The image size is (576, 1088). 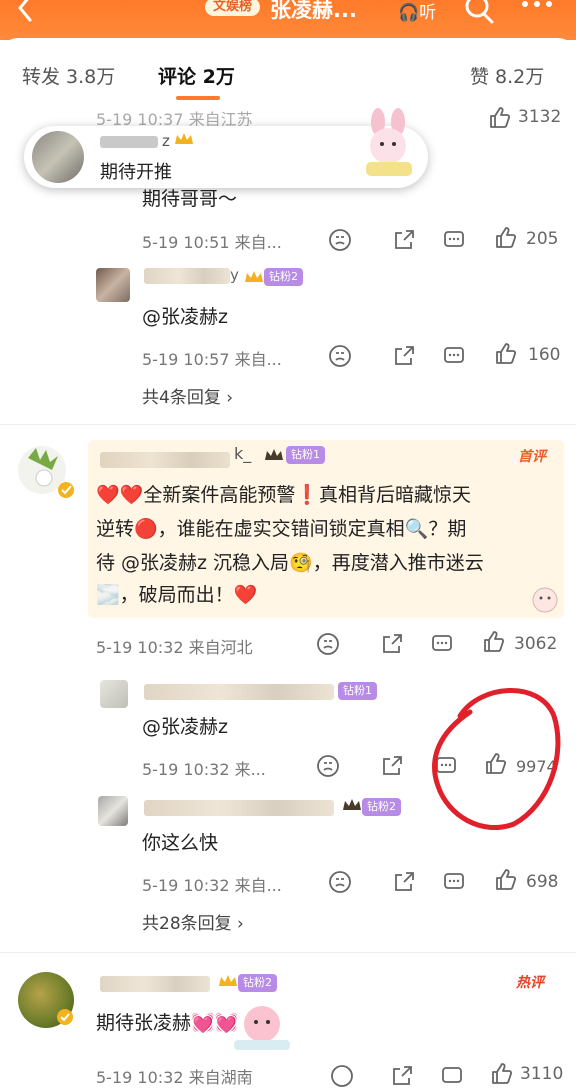 What do you see at coordinates (532, 457) in the screenshot?
I see `first-comment-tag: 首评` at bounding box center [532, 457].